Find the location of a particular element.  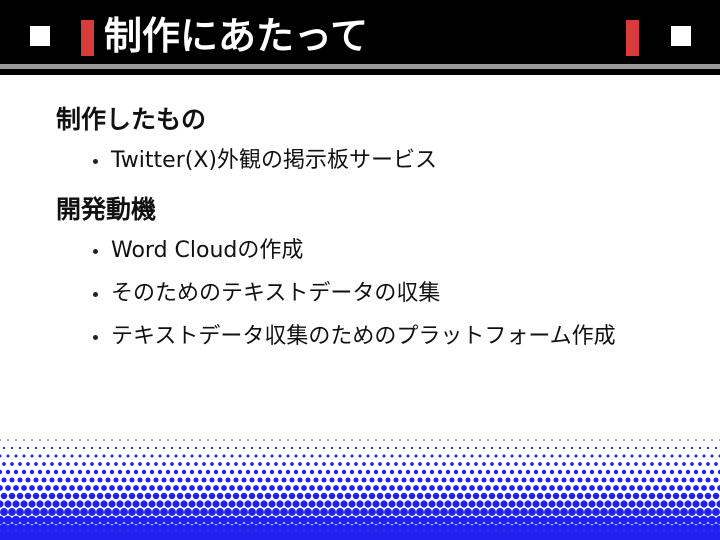

title-bar: 制作にあたって is located at coordinates (360, 32).